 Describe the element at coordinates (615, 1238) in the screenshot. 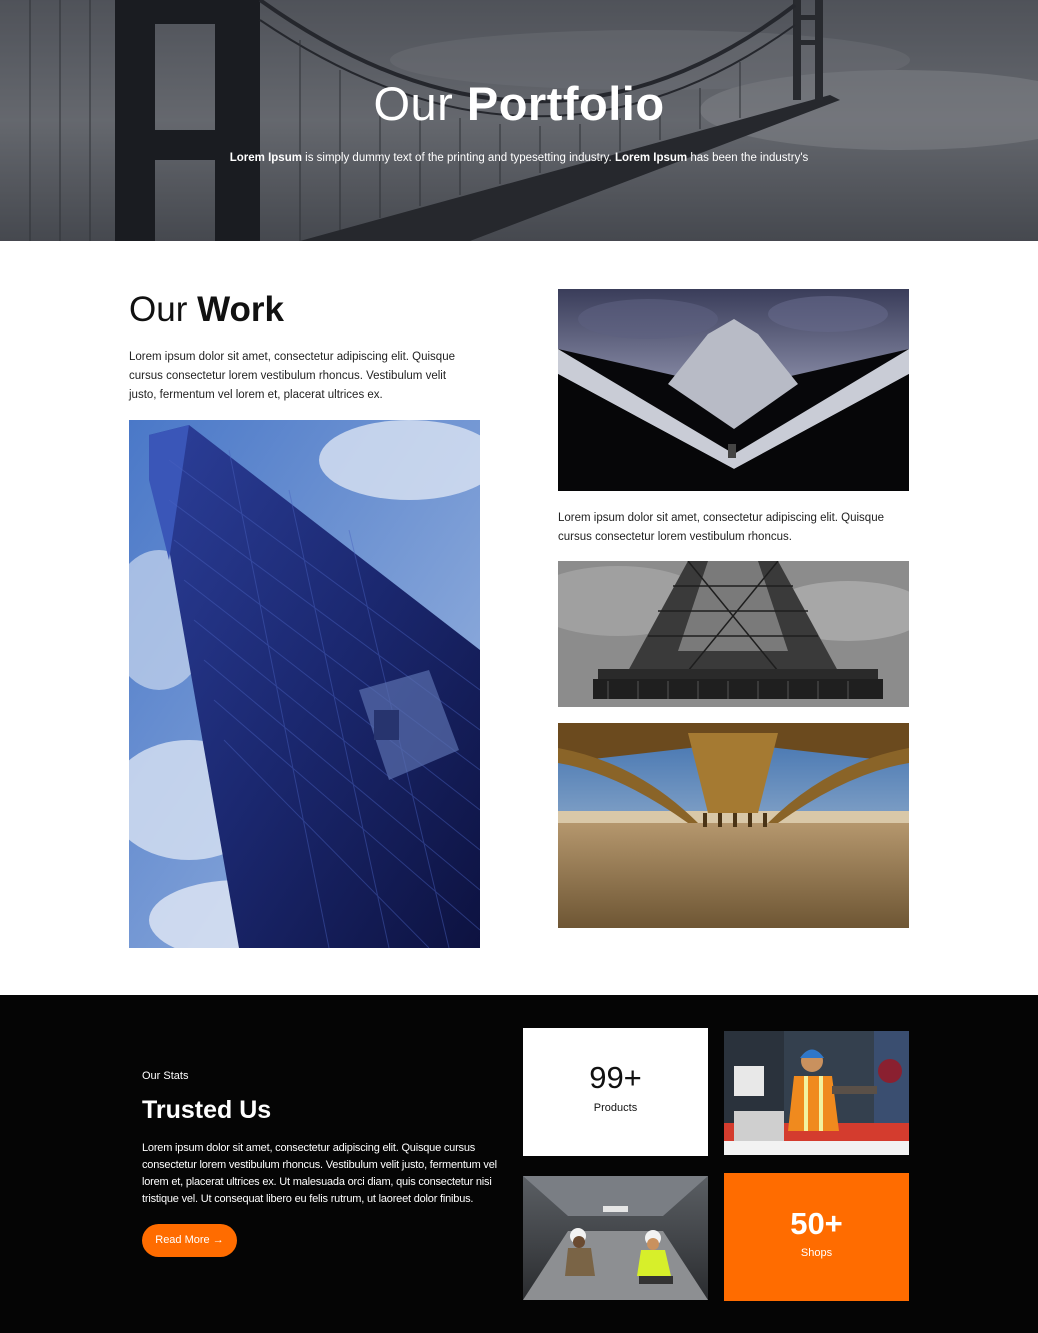

I see `inspecting-workers-image` at that location.